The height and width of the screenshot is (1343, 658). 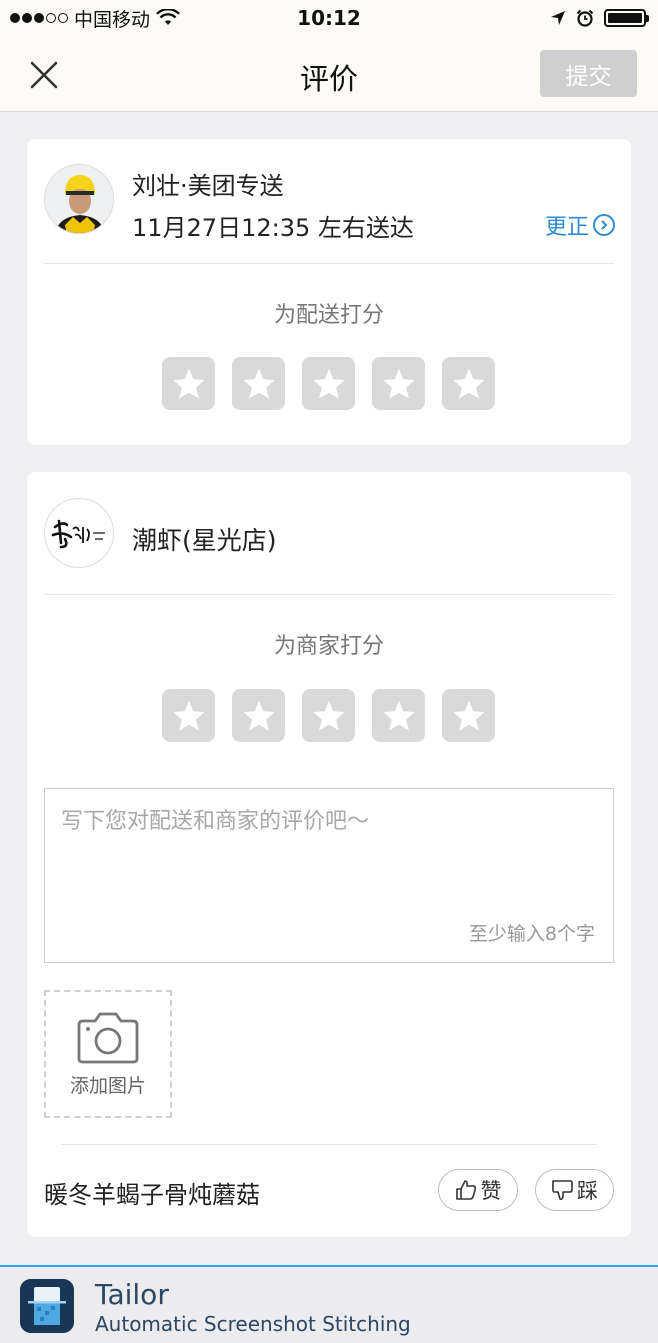 I want to click on submit-button: 提交, so click(x=588, y=73).